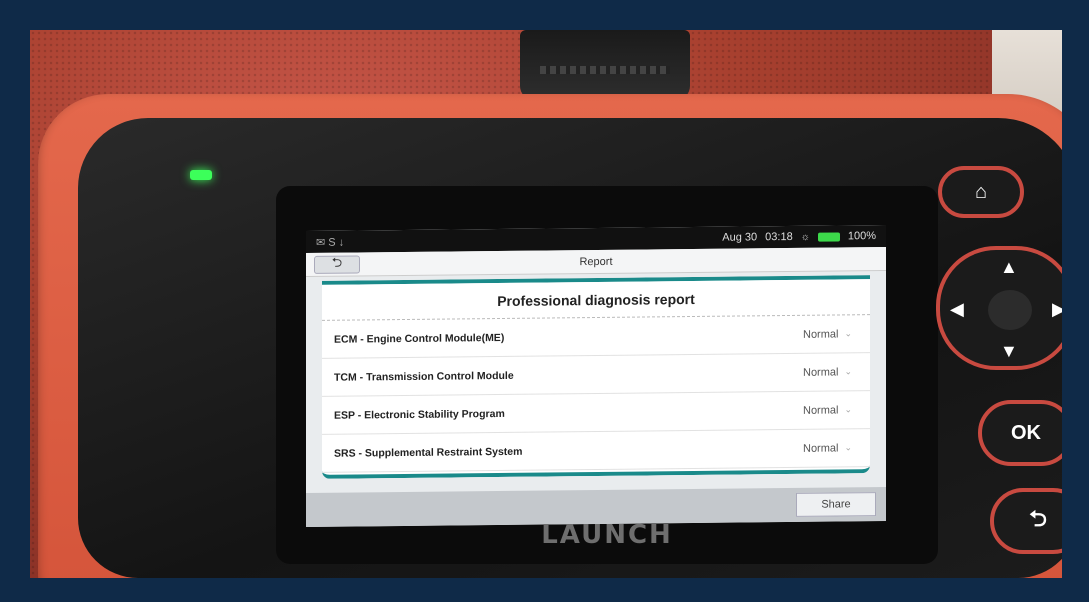  I want to click on obd-cable, so click(605, 65).